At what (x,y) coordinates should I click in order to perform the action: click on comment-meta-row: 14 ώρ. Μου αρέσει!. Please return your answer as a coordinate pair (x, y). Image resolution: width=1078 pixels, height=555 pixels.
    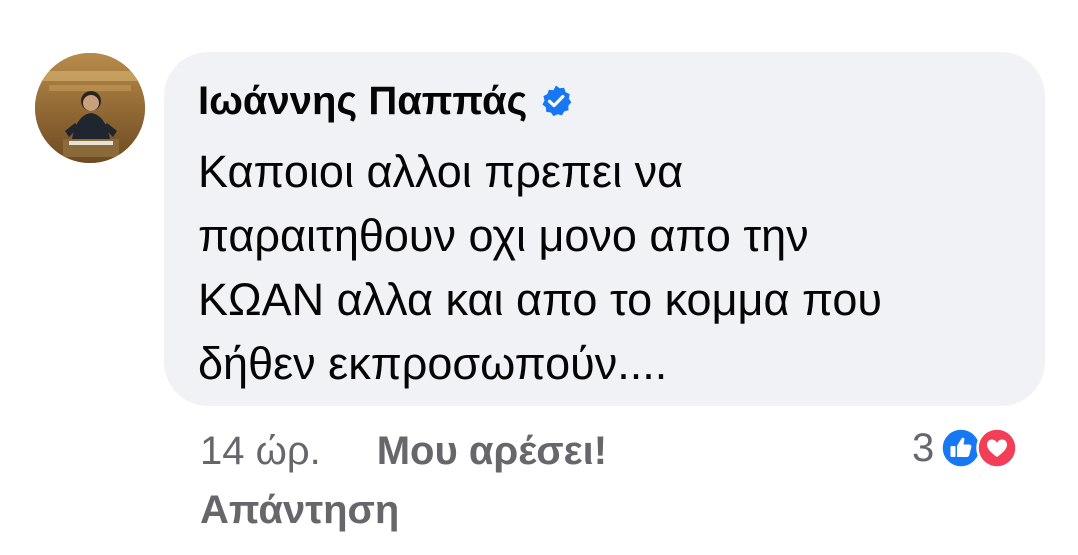
    Looking at the image, I should click on (403, 451).